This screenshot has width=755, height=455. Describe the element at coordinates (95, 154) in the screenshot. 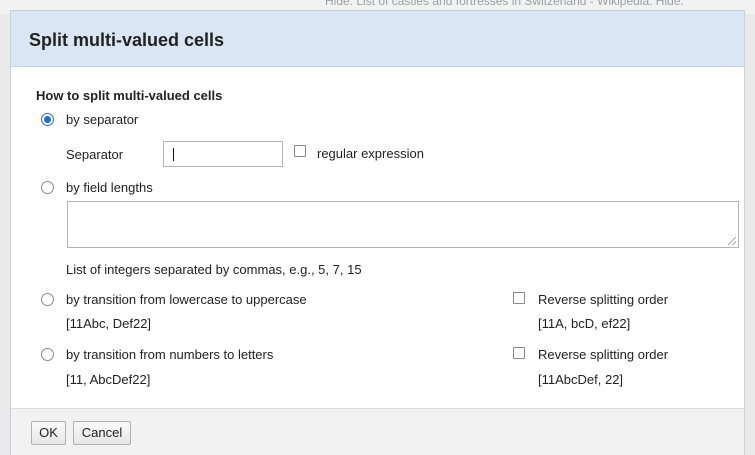

I see `separator-label: Separator` at that location.